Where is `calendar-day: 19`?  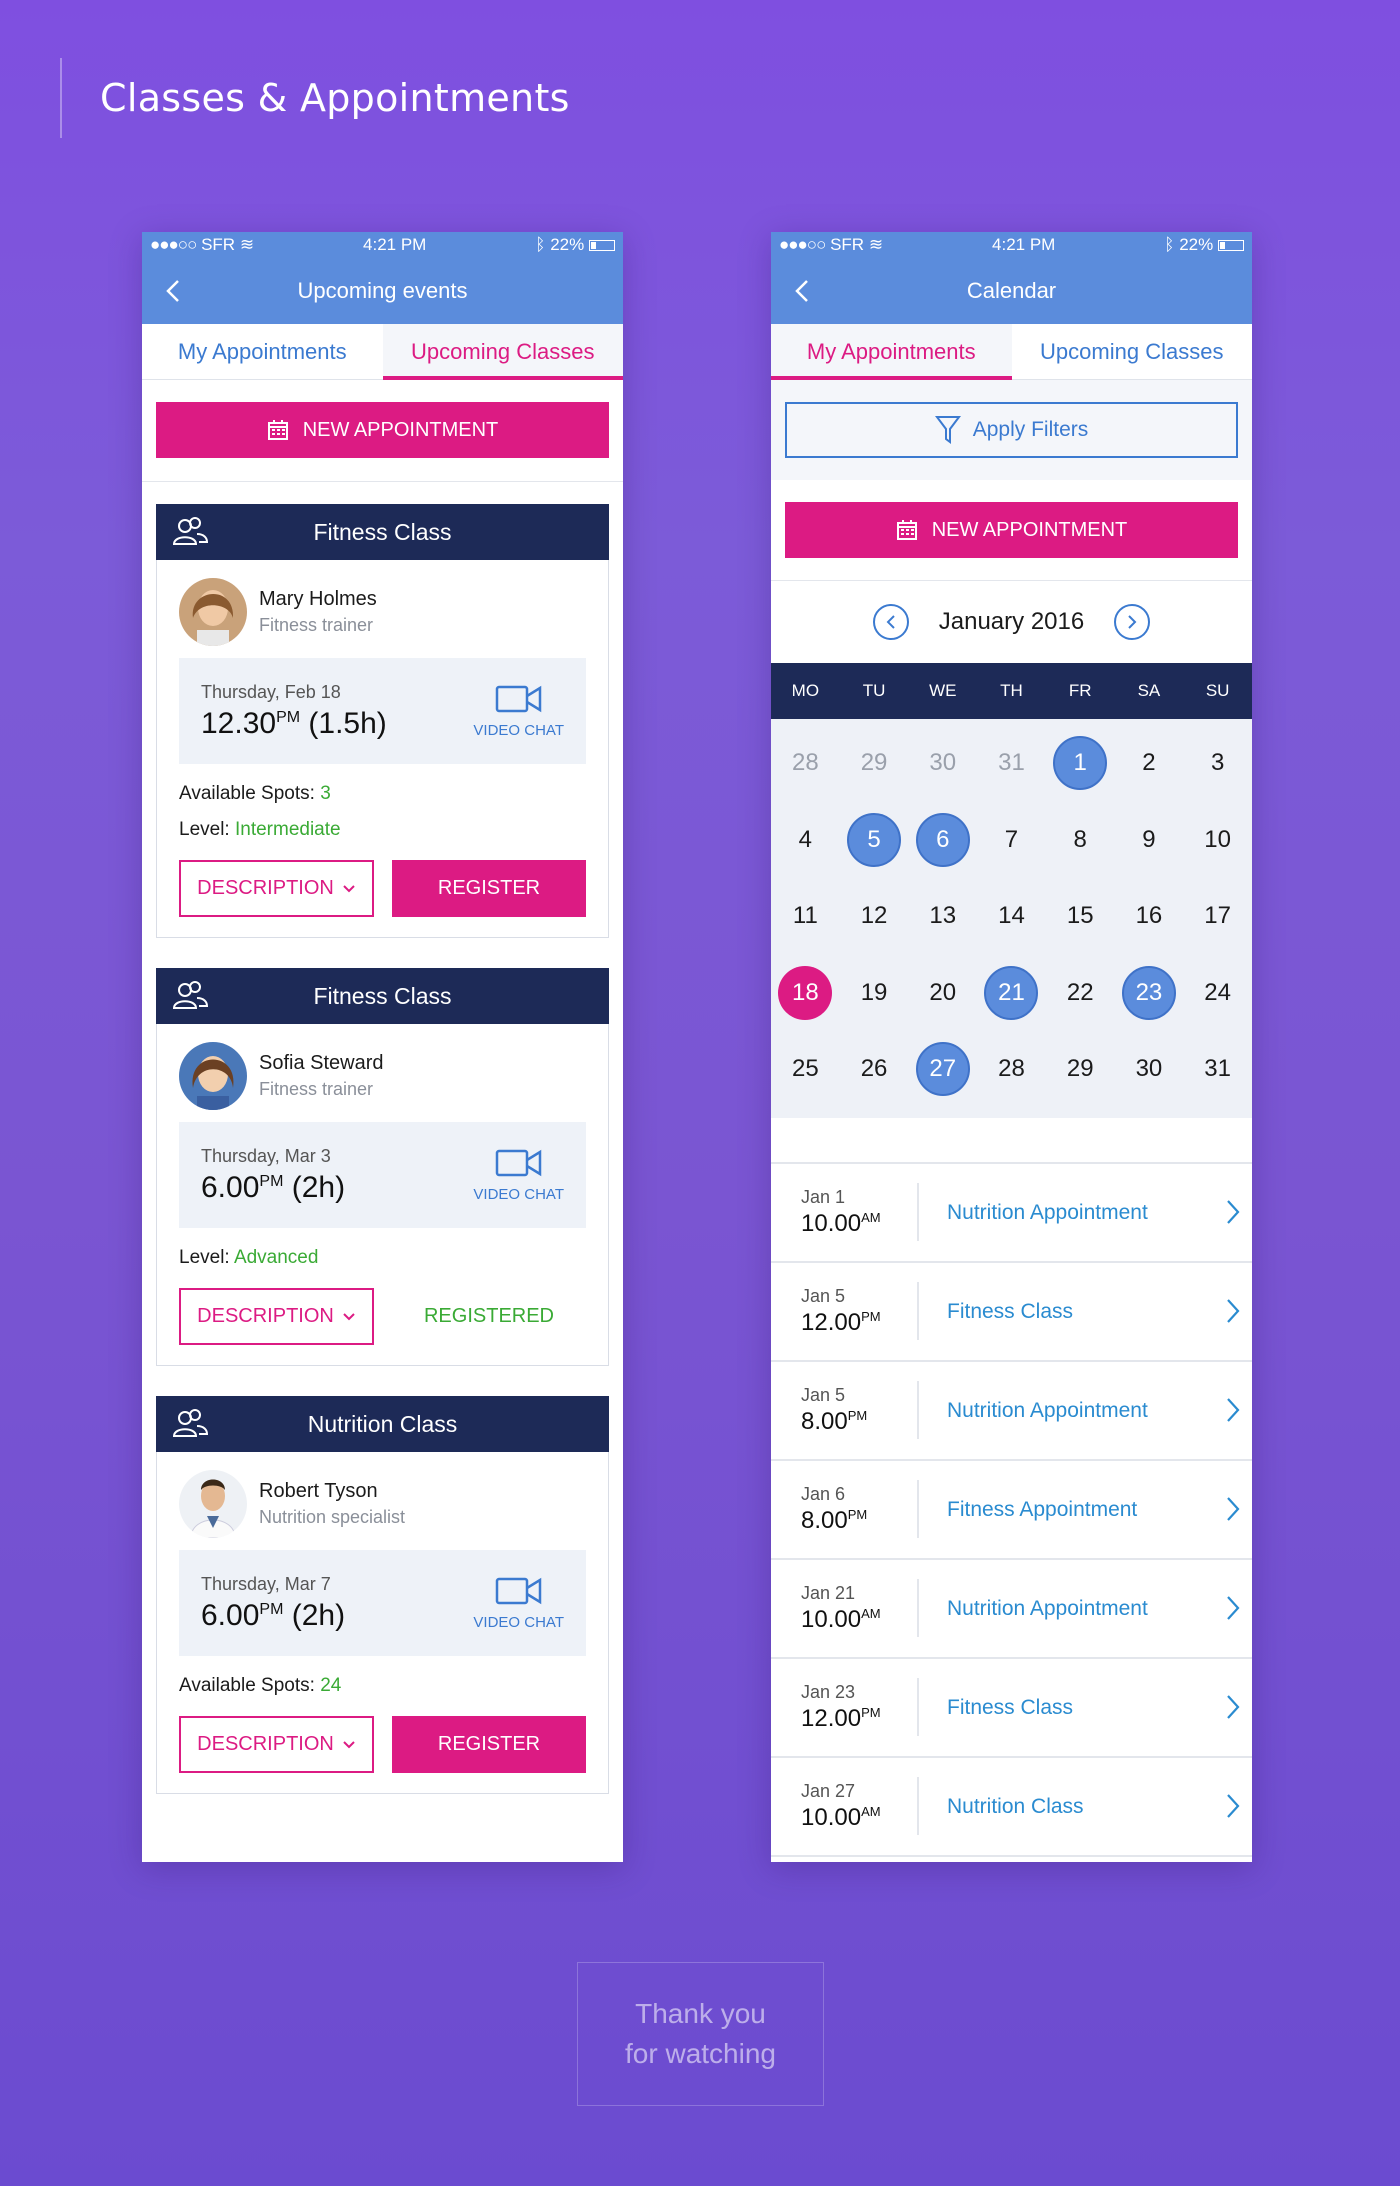
calendar-day: 19 is located at coordinates (874, 993).